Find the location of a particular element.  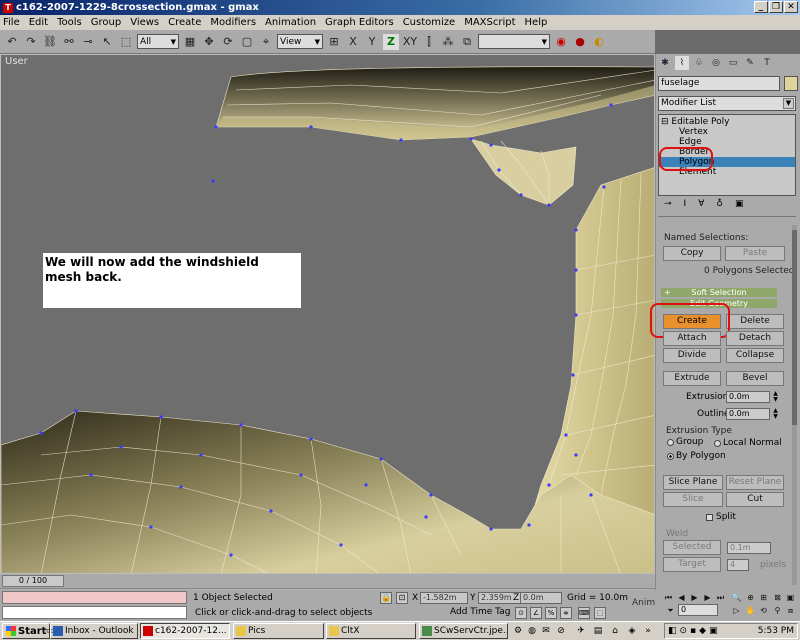

region-select-icon: ⬚ is located at coordinates (126, 42).